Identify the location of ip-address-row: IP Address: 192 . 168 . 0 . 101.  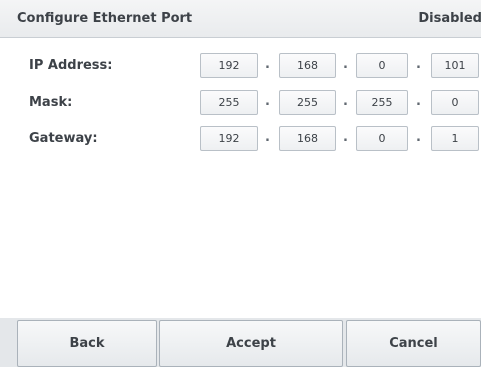
(240, 66).